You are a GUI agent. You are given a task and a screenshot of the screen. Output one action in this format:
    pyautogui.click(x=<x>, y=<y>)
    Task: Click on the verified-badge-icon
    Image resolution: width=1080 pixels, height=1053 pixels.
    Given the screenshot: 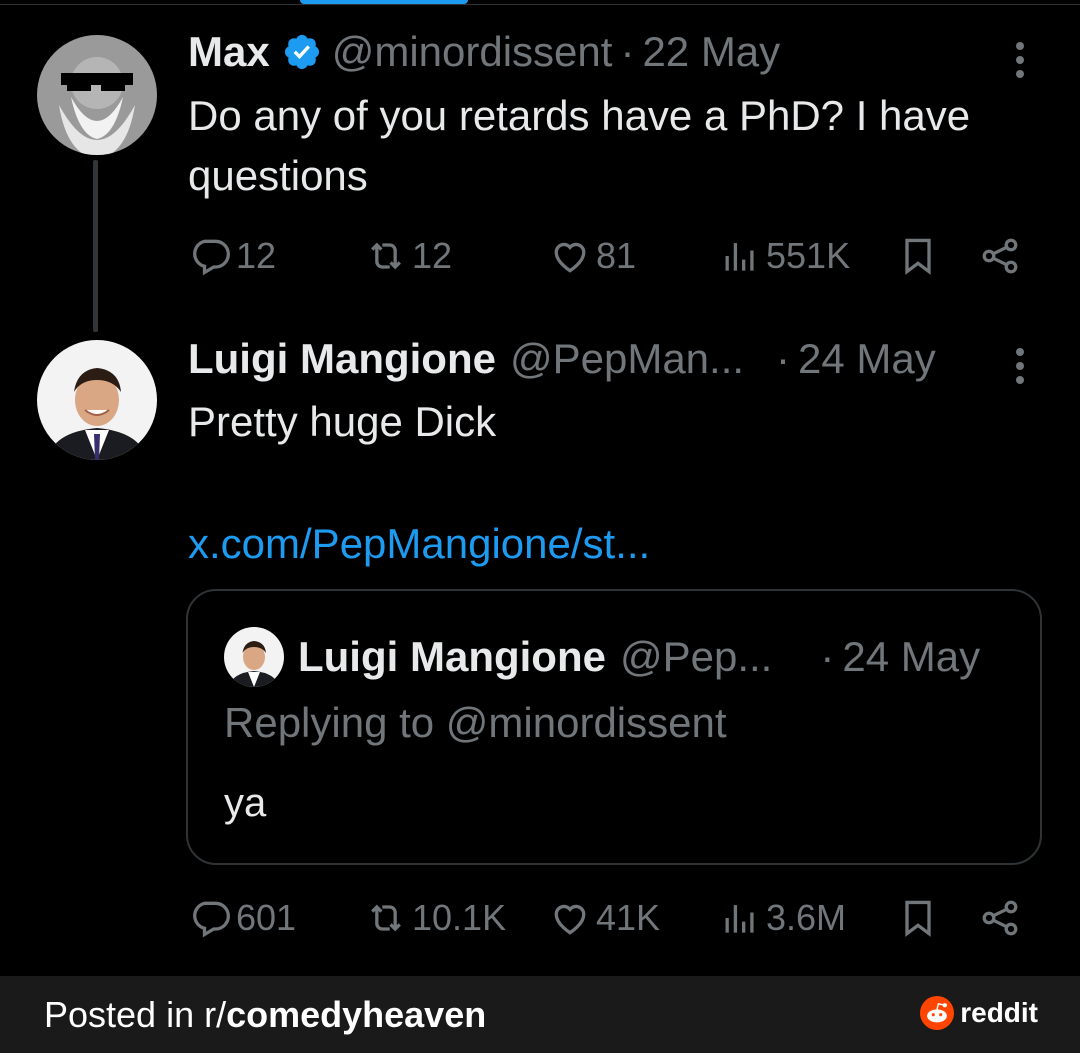 What is the action you would take?
    pyautogui.click(x=301, y=52)
    